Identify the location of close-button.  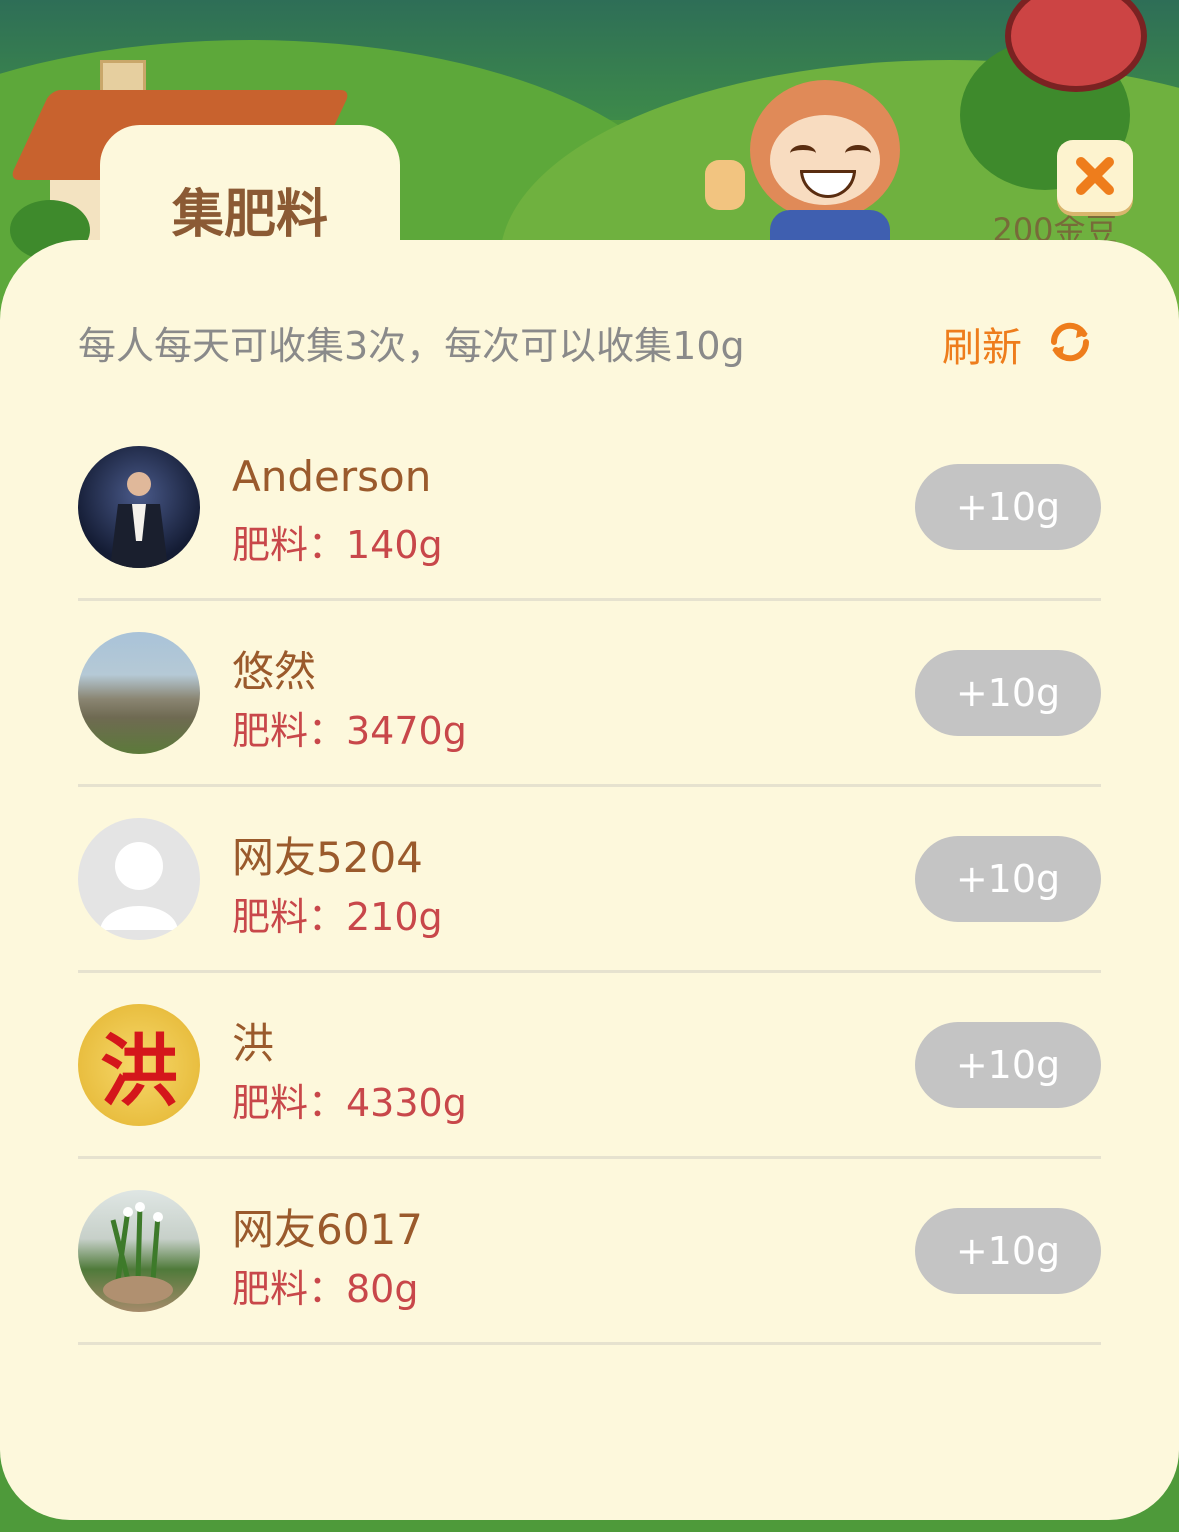
(1095, 176).